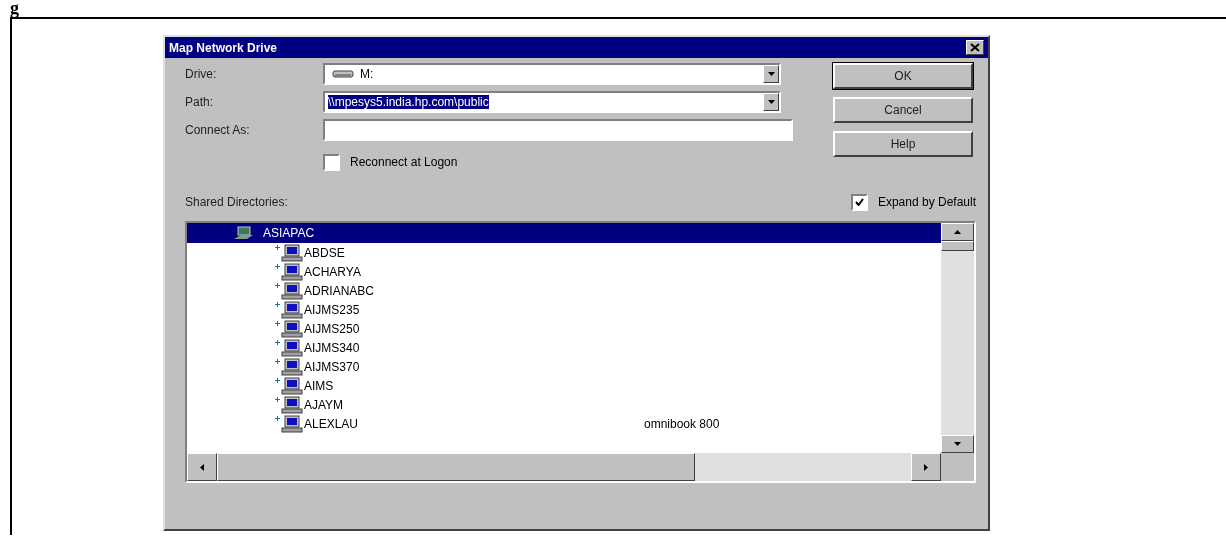  Describe the element at coordinates (244, 233) in the screenshot. I see `network-icon` at that location.